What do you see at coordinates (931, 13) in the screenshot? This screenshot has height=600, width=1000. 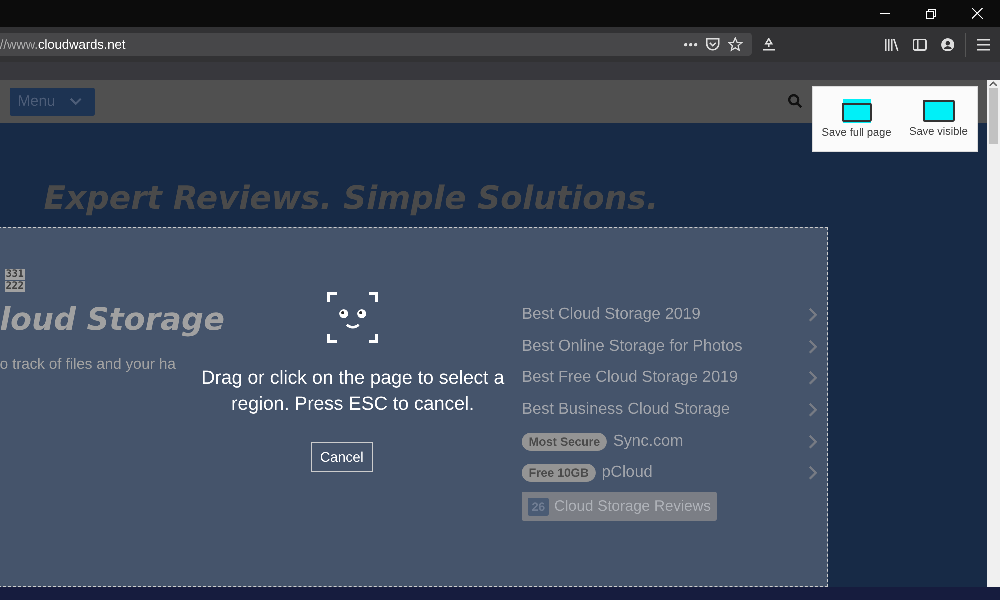 I see `restore-icon` at bounding box center [931, 13].